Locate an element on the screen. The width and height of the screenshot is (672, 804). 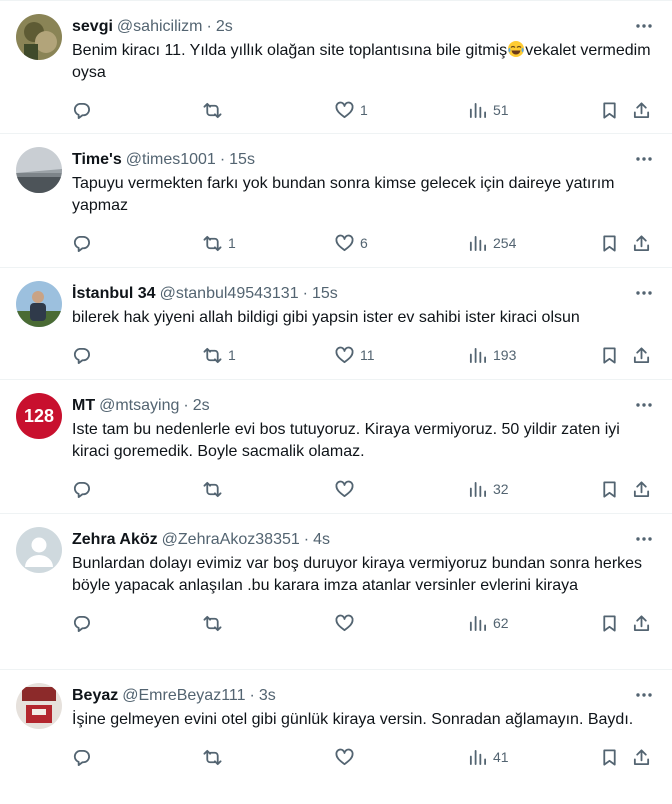
tweet-actions: 1 6 254 is located at coordinates (364, 244).